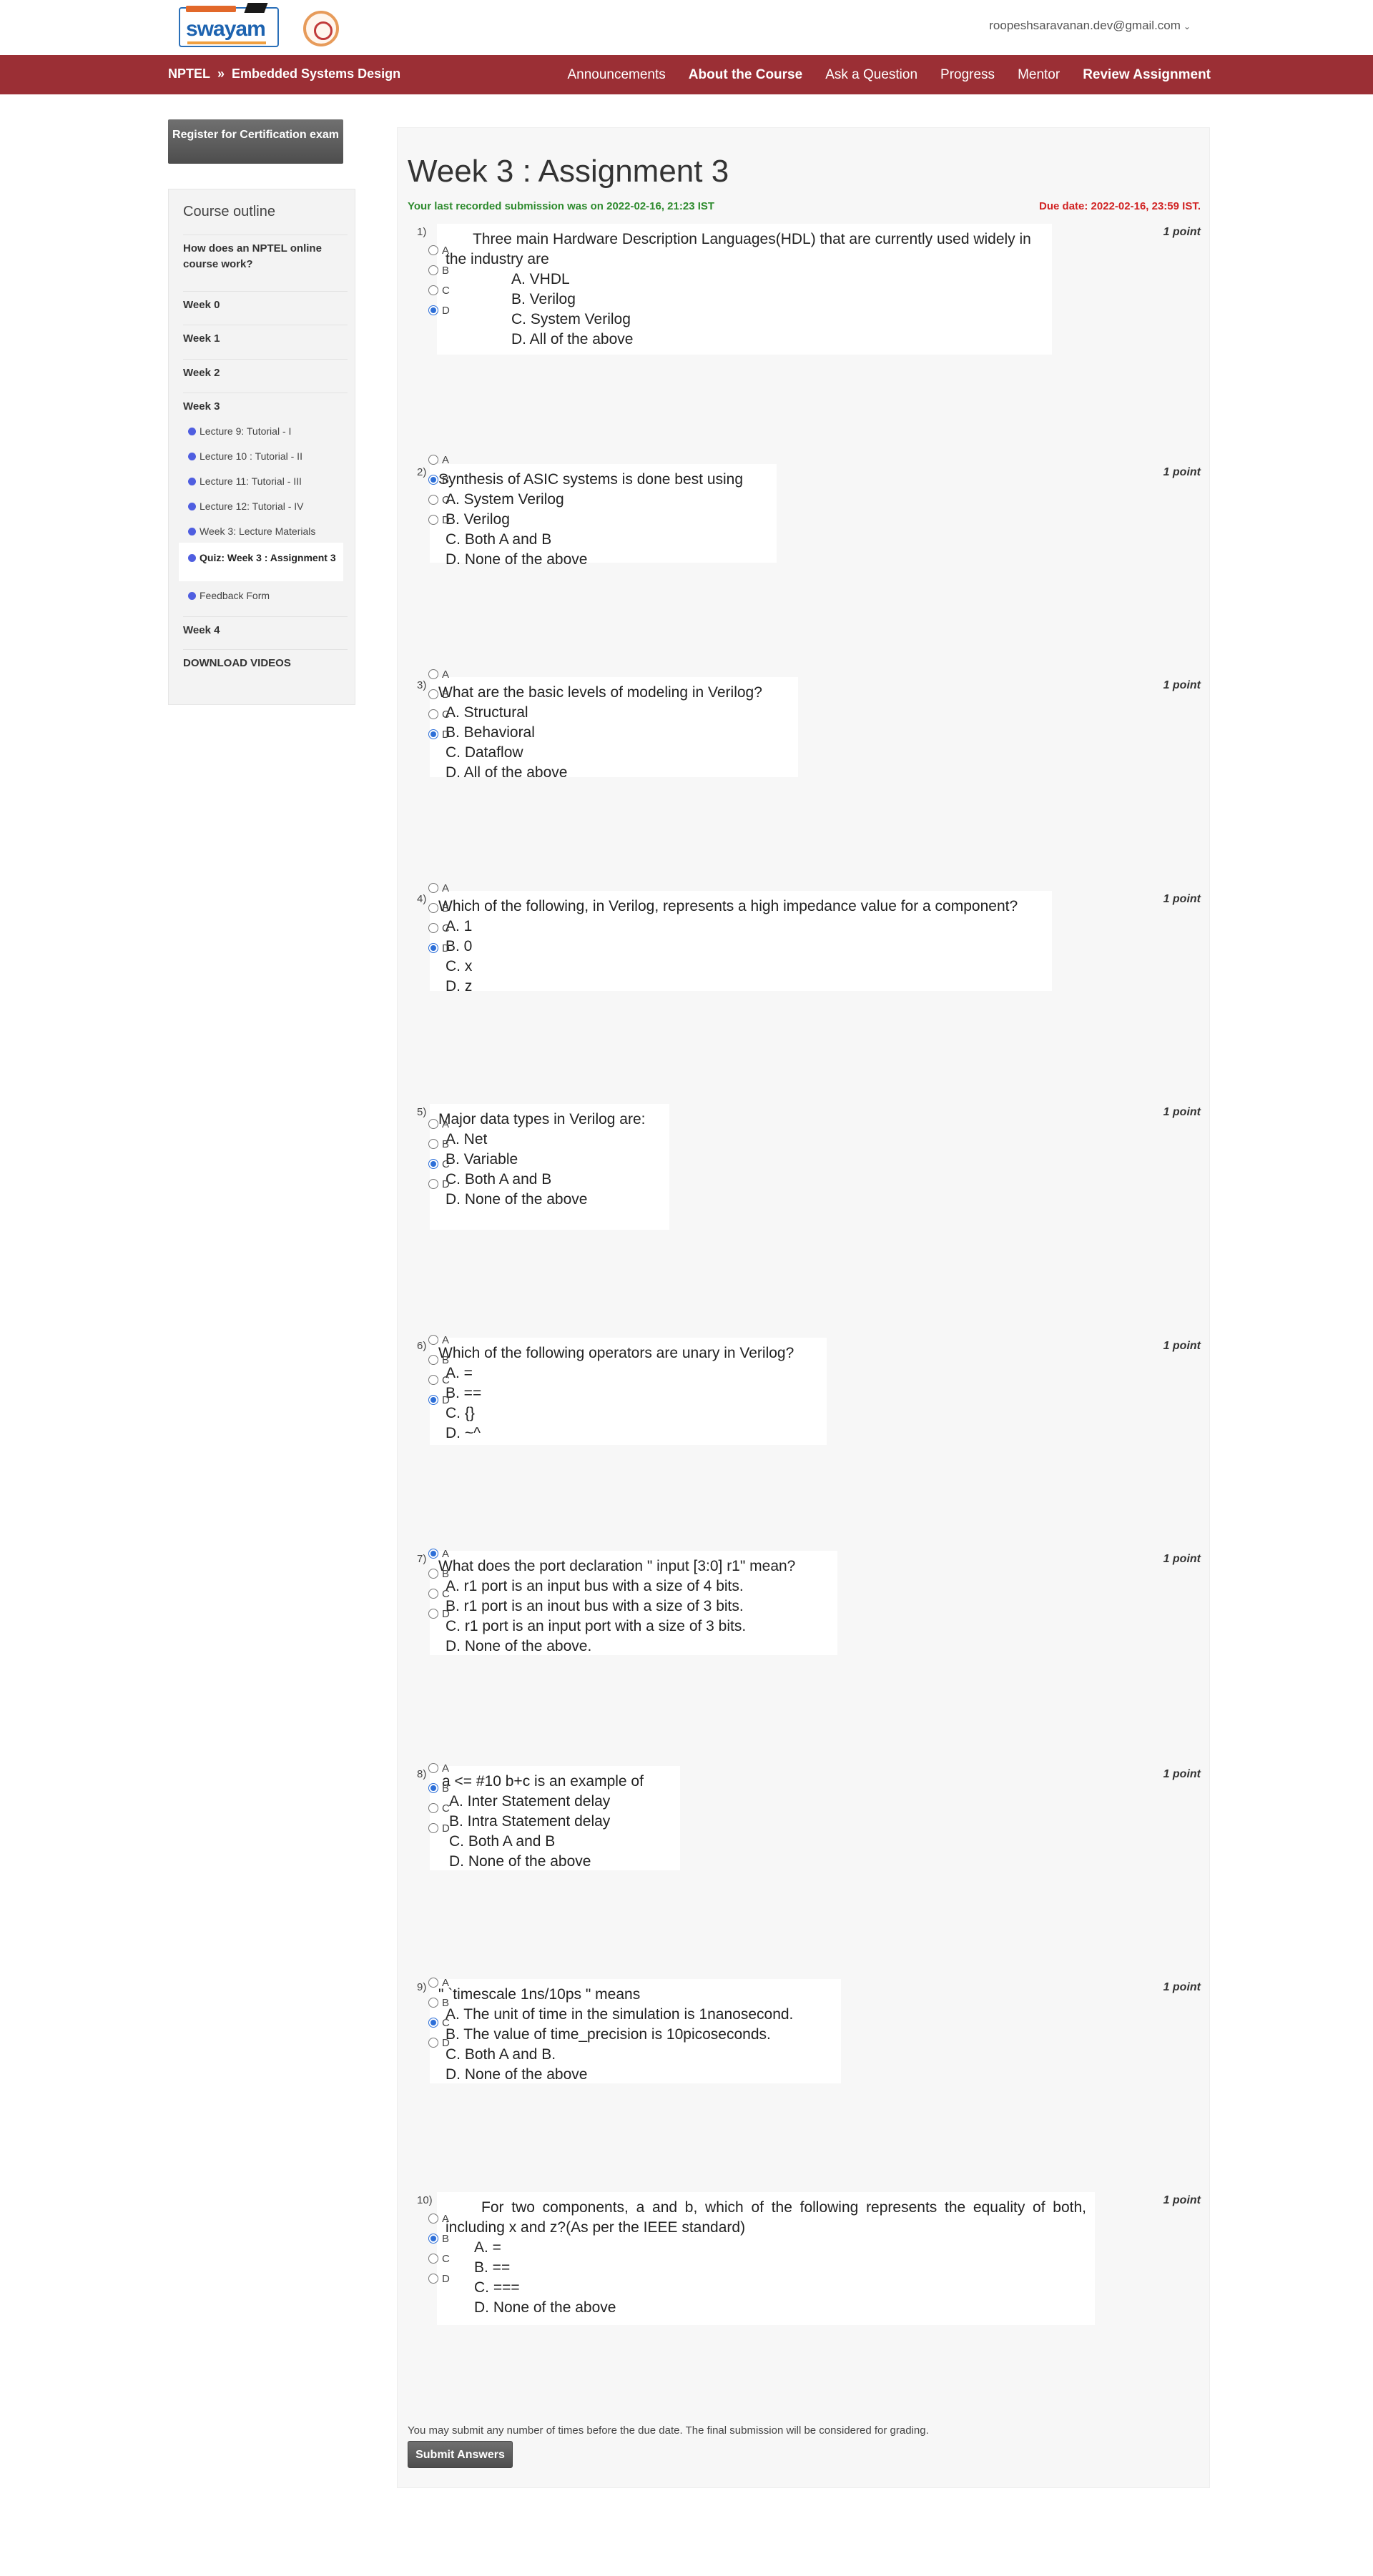 This screenshot has width=1373, height=2576. What do you see at coordinates (239, 431) in the screenshot?
I see `outline-lecture-9: Lecture 9: Tutorial - I` at bounding box center [239, 431].